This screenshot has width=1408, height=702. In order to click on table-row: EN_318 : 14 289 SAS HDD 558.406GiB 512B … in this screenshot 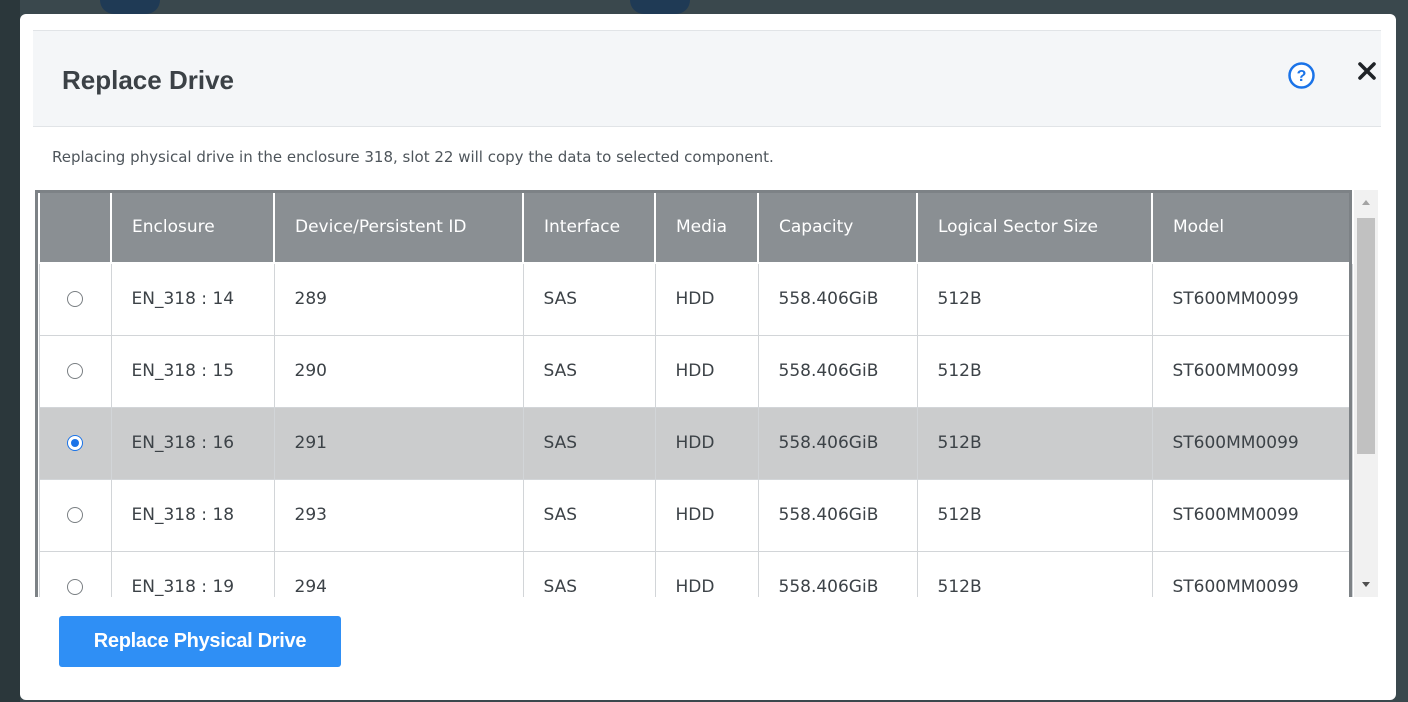, I will do `click(695, 299)`.